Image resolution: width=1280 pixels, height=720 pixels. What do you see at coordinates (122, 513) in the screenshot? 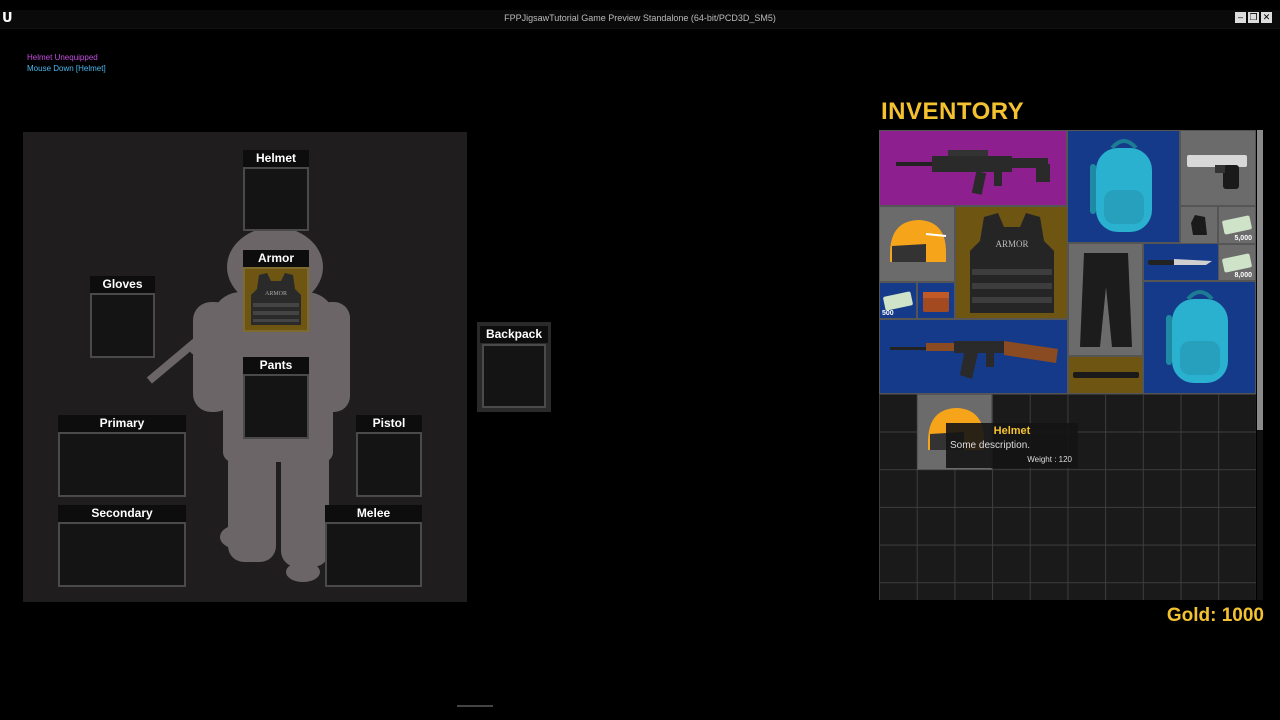
I see `secondary-slot-label: Secondary` at bounding box center [122, 513].